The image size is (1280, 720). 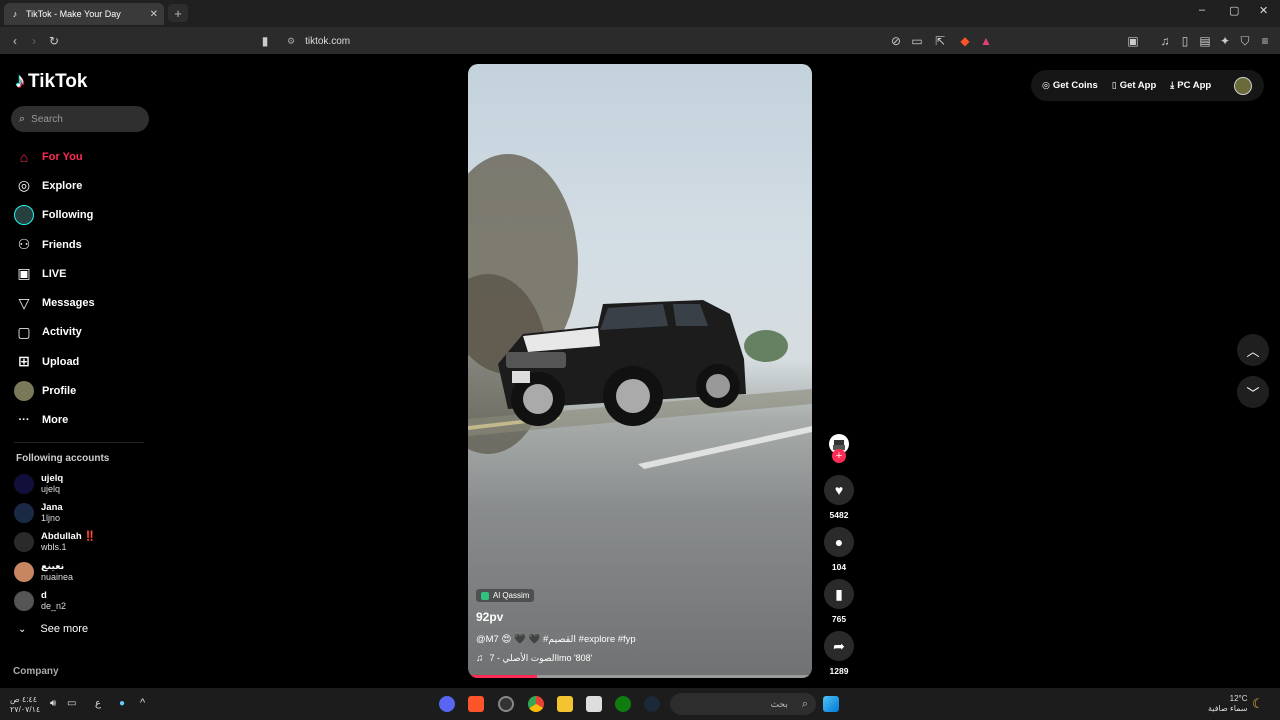 What do you see at coordinates (1234, 10) in the screenshot?
I see `maximize-button: ▢` at bounding box center [1234, 10].